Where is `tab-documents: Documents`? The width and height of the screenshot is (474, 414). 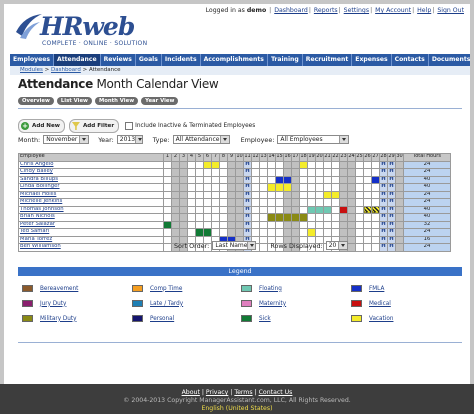
tab-documents: Documents is located at coordinates (451, 60).